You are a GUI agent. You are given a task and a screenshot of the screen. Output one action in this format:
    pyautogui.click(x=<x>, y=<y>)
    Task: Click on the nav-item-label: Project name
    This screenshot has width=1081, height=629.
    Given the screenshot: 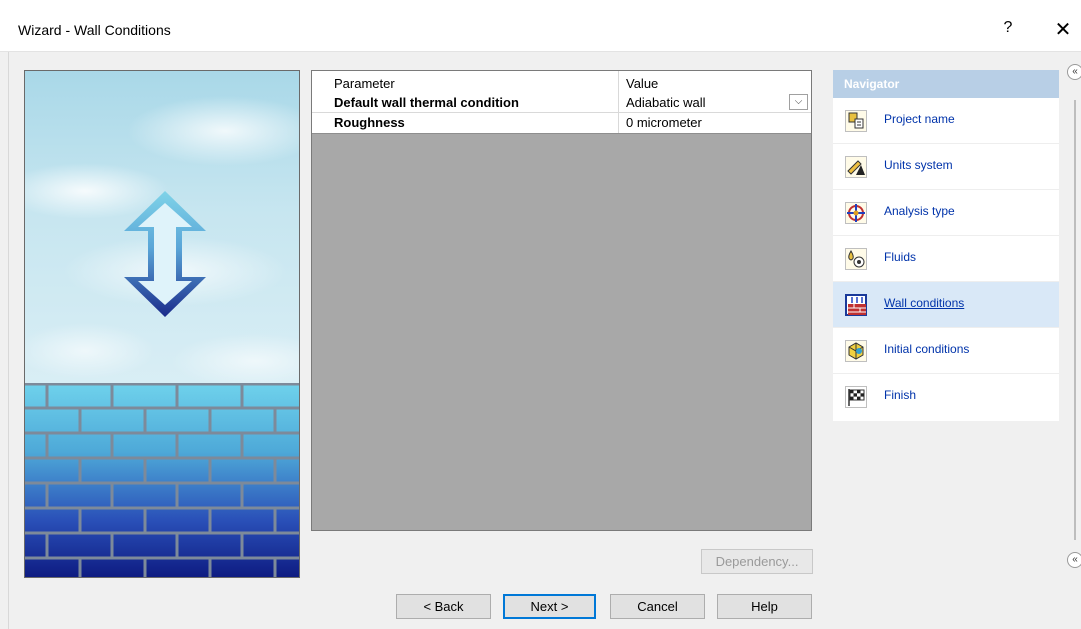 What is the action you would take?
    pyautogui.click(x=919, y=119)
    